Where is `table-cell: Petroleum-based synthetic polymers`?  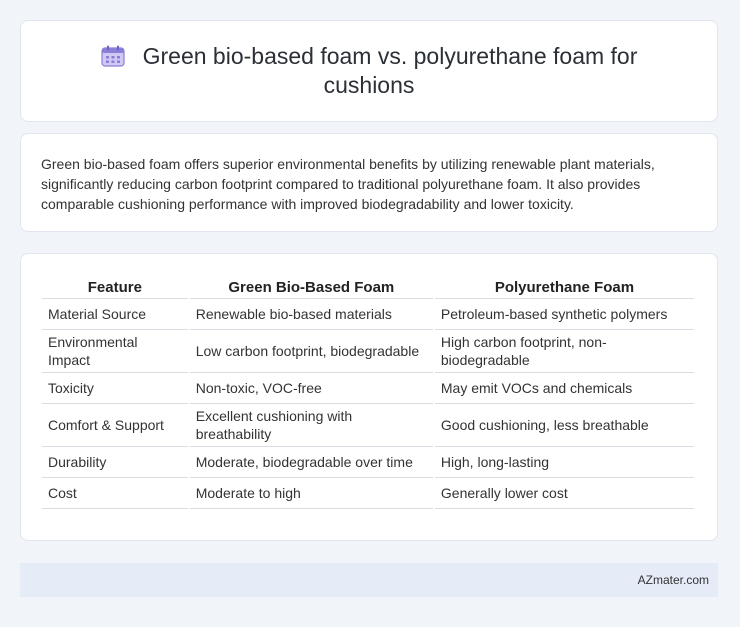 table-cell: Petroleum-based synthetic polymers is located at coordinates (564, 314).